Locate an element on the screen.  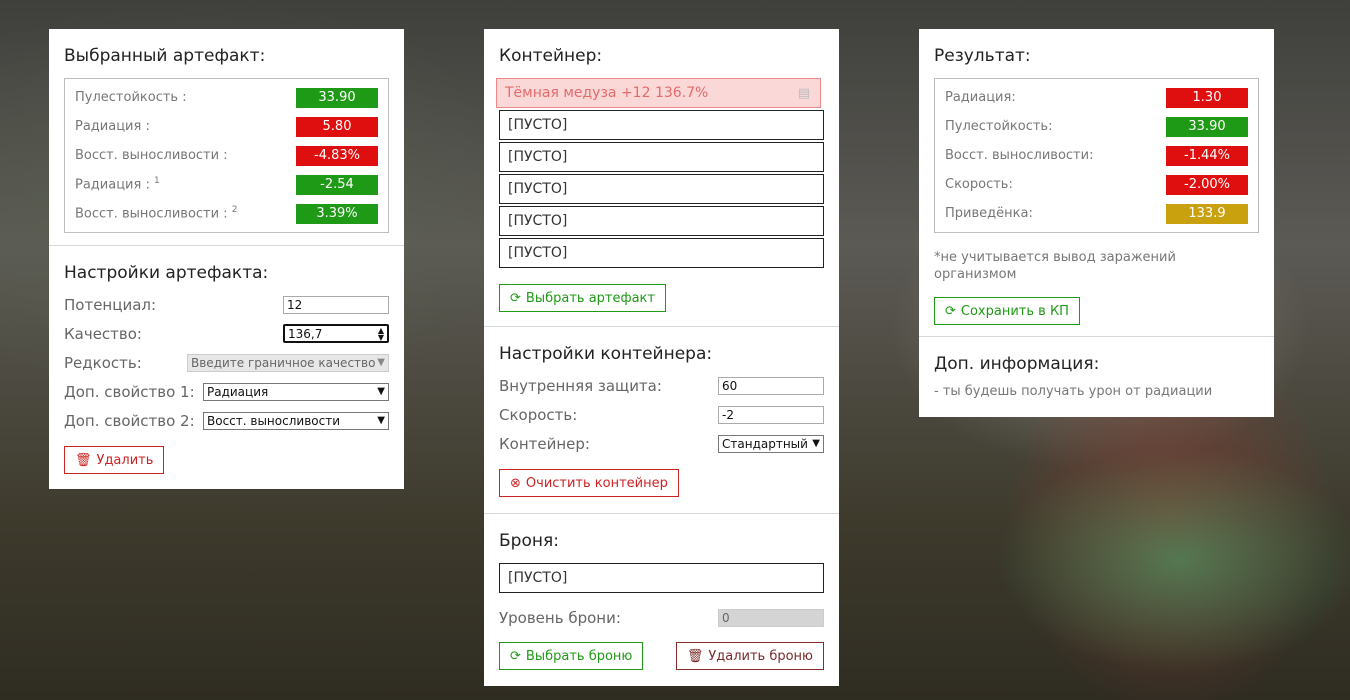
stat-label: Приведёнка: is located at coordinates (989, 213).